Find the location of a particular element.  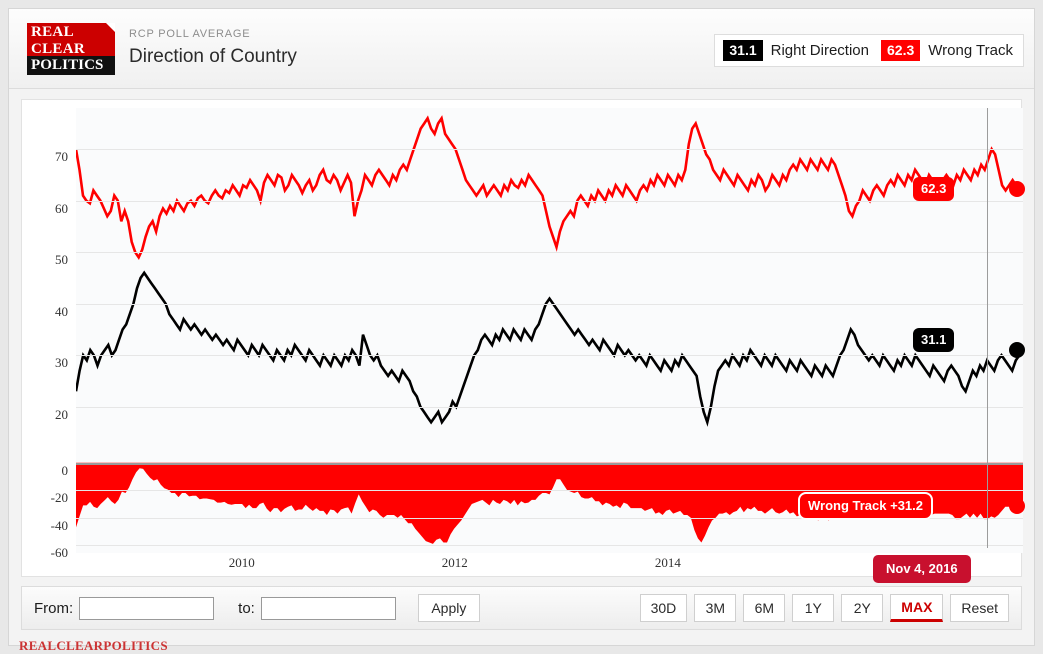

wrong-track-value-label: 62.3 is located at coordinates (934, 188).